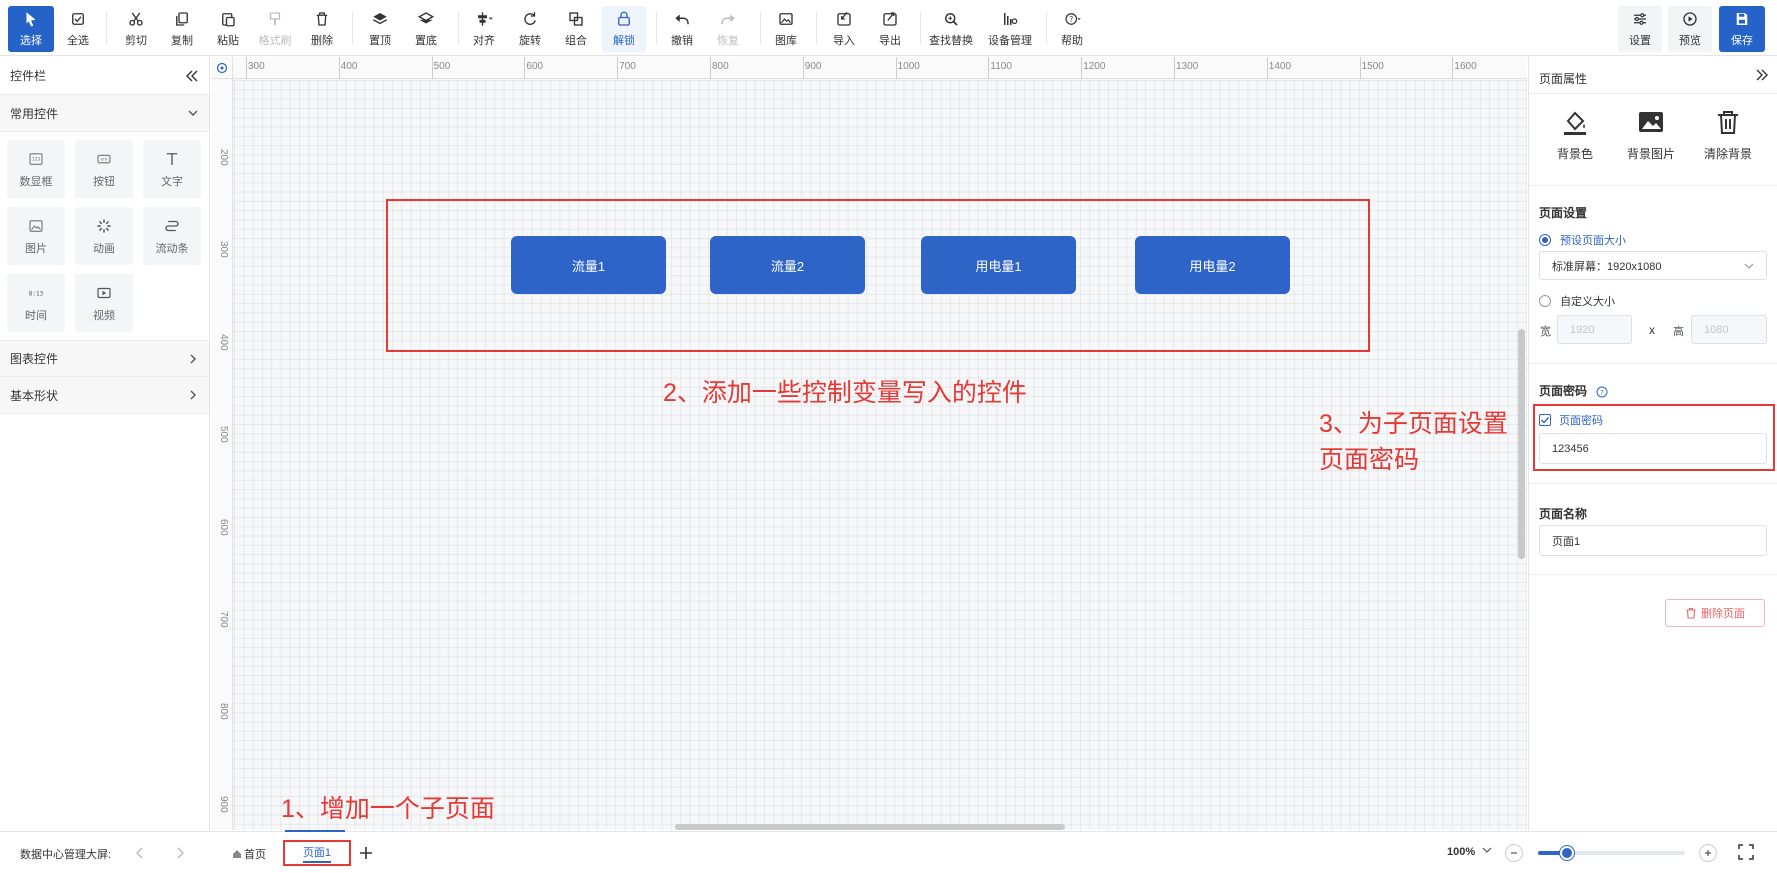 The height and width of the screenshot is (873, 1777). What do you see at coordinates (182, 29) in the screenshot?
I see `copy-button: 复制` at bounding box center [182, 29].